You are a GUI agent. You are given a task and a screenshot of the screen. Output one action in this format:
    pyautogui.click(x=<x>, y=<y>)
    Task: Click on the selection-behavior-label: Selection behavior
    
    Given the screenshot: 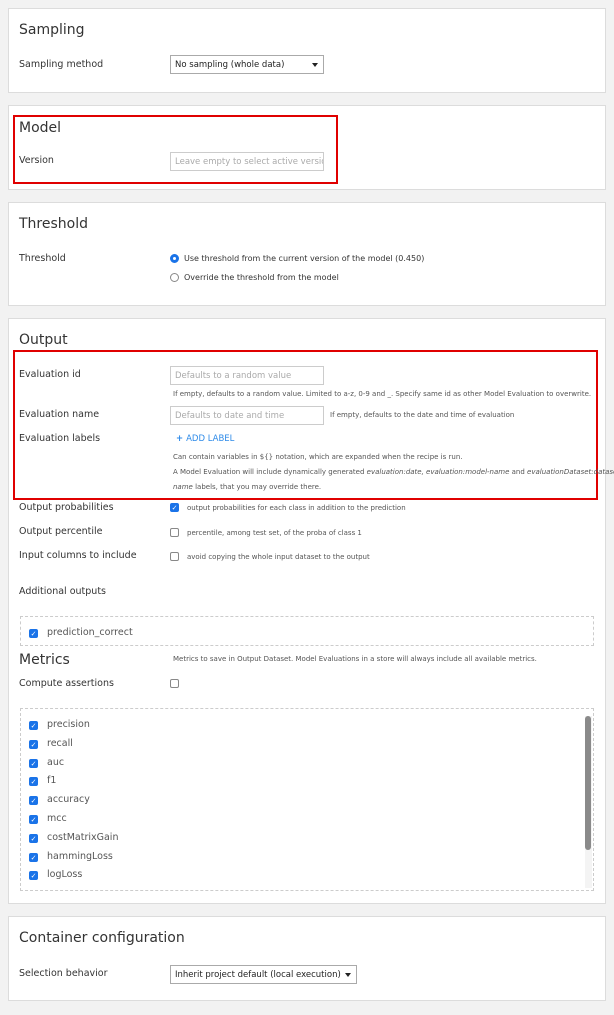 What is the action you would take?
    pyautogui.click(x=63, y=973)
    